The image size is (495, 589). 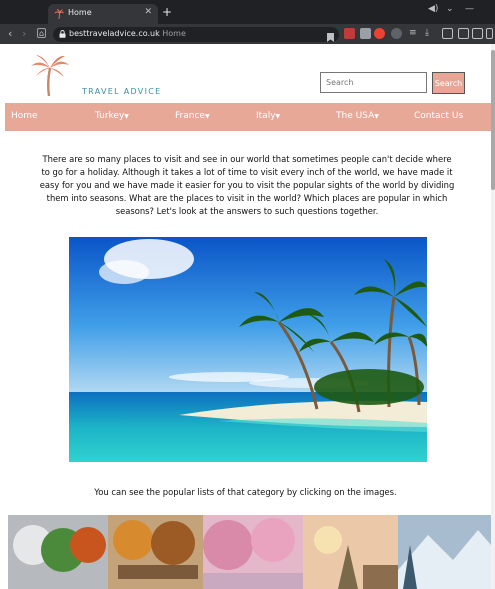 I want to click on palm-favicon-icon, so click(x=59, y=14).